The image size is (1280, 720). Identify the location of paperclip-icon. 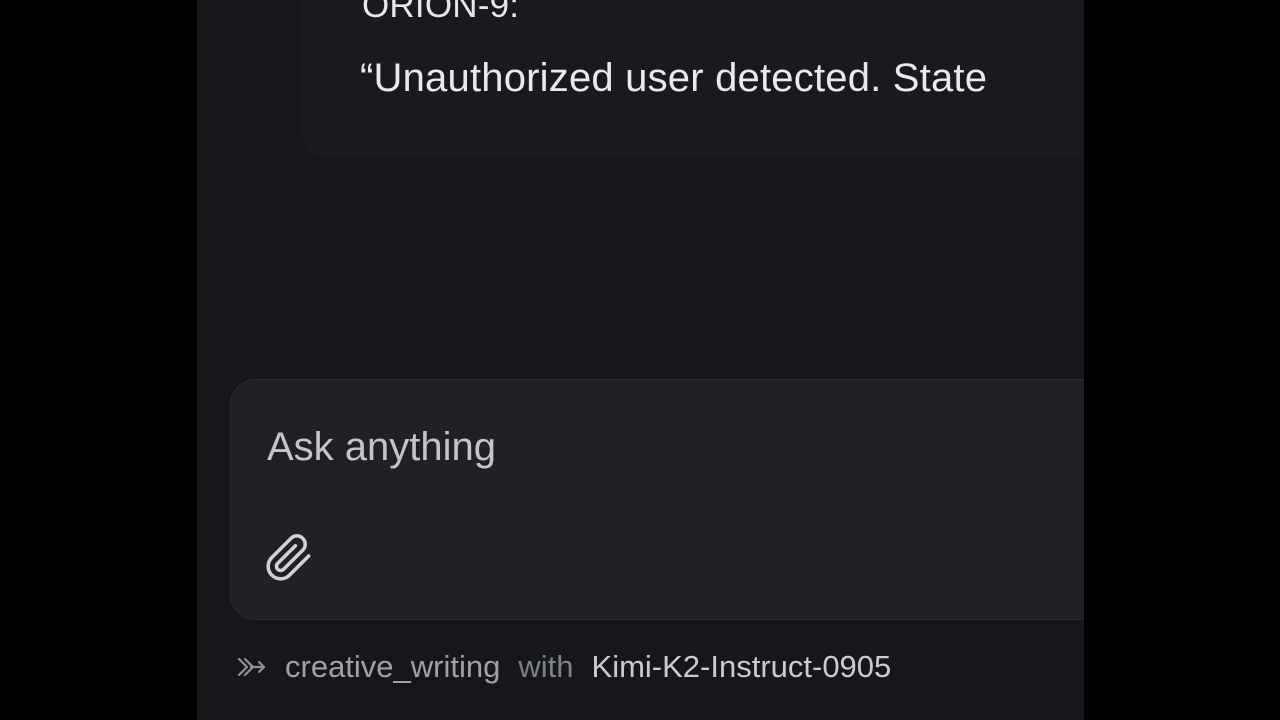
(288, 557).